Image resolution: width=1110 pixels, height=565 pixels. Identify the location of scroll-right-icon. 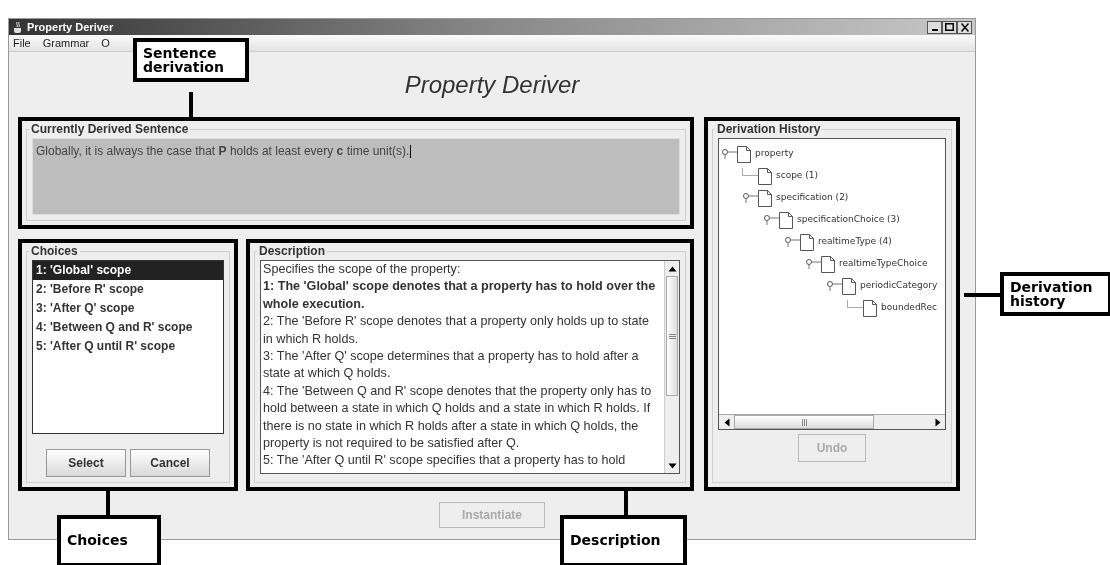
(937, 422).